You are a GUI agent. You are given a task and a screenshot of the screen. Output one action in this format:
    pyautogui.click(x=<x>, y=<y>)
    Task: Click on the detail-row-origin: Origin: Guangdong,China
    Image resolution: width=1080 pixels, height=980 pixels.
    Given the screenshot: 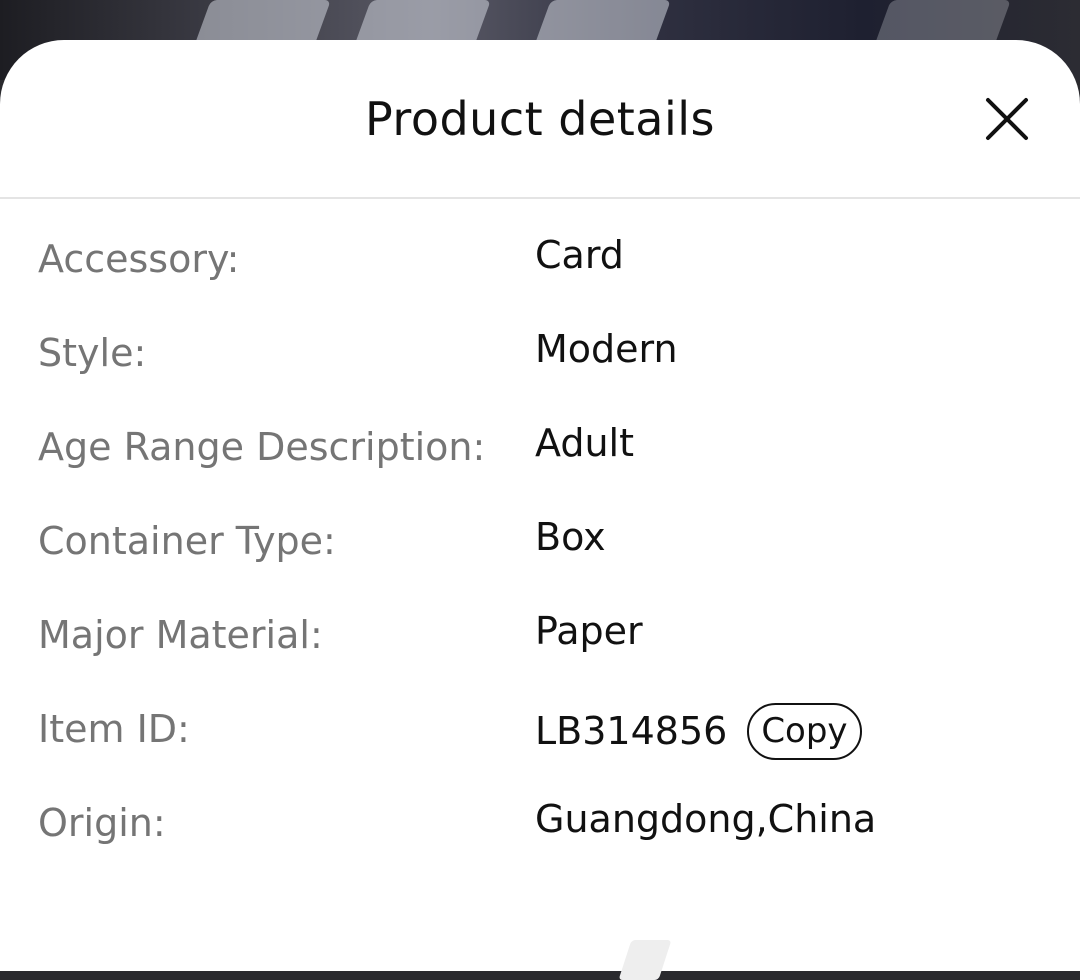 What is the action you would take?
    pyautogui.click(x=540, y=846)
    